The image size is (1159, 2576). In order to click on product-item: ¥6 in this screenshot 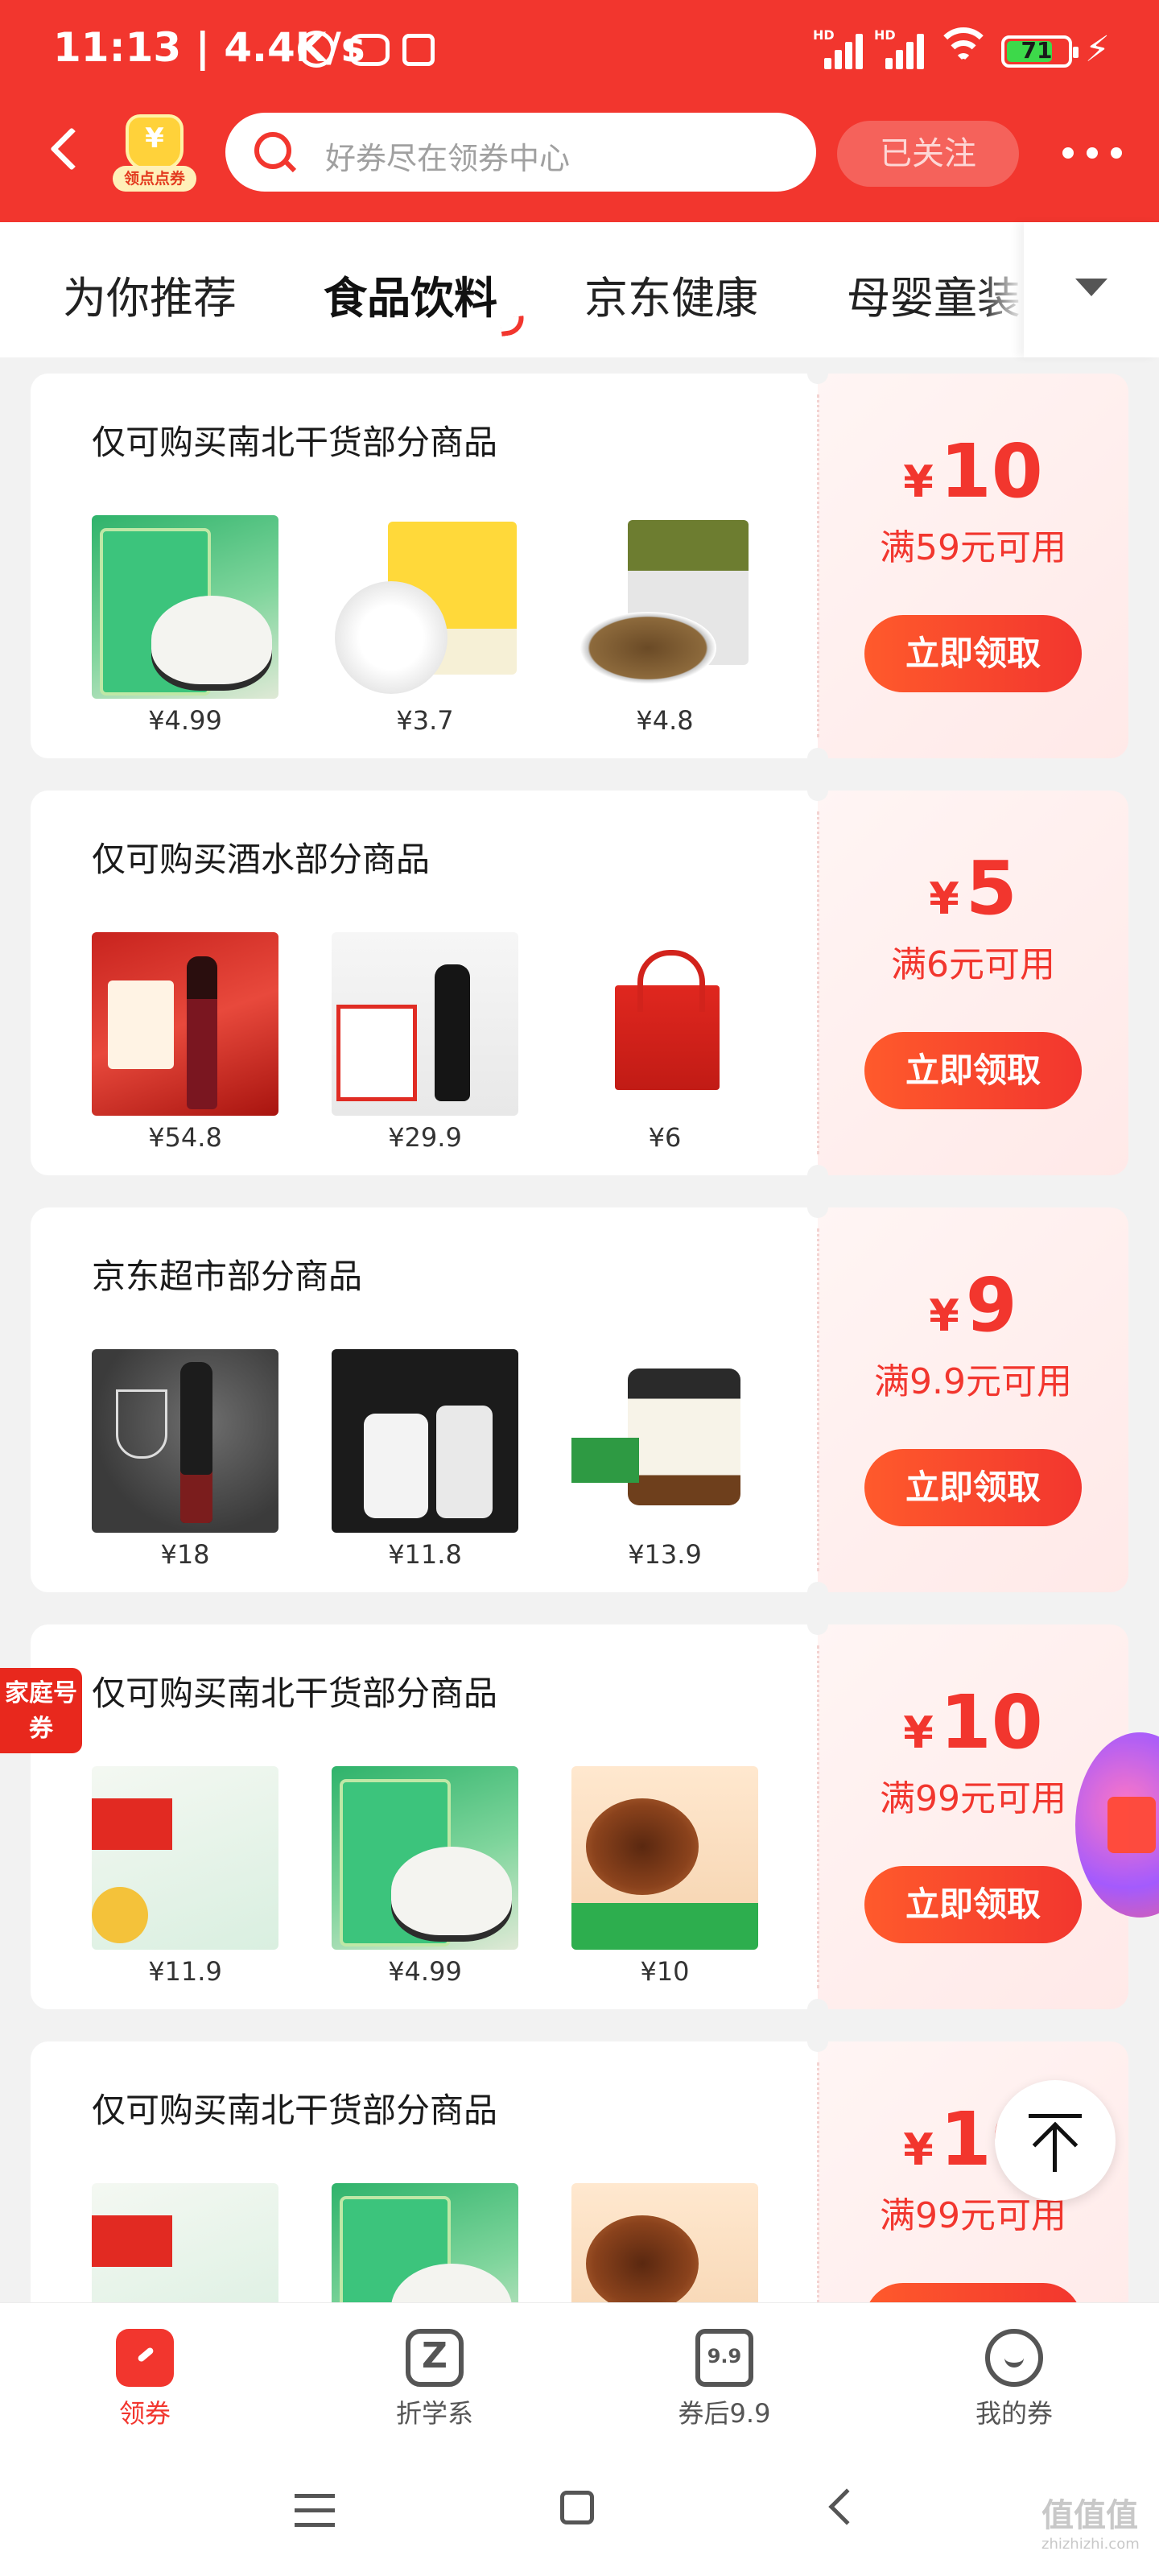, I will do `click(664, 1042)`.